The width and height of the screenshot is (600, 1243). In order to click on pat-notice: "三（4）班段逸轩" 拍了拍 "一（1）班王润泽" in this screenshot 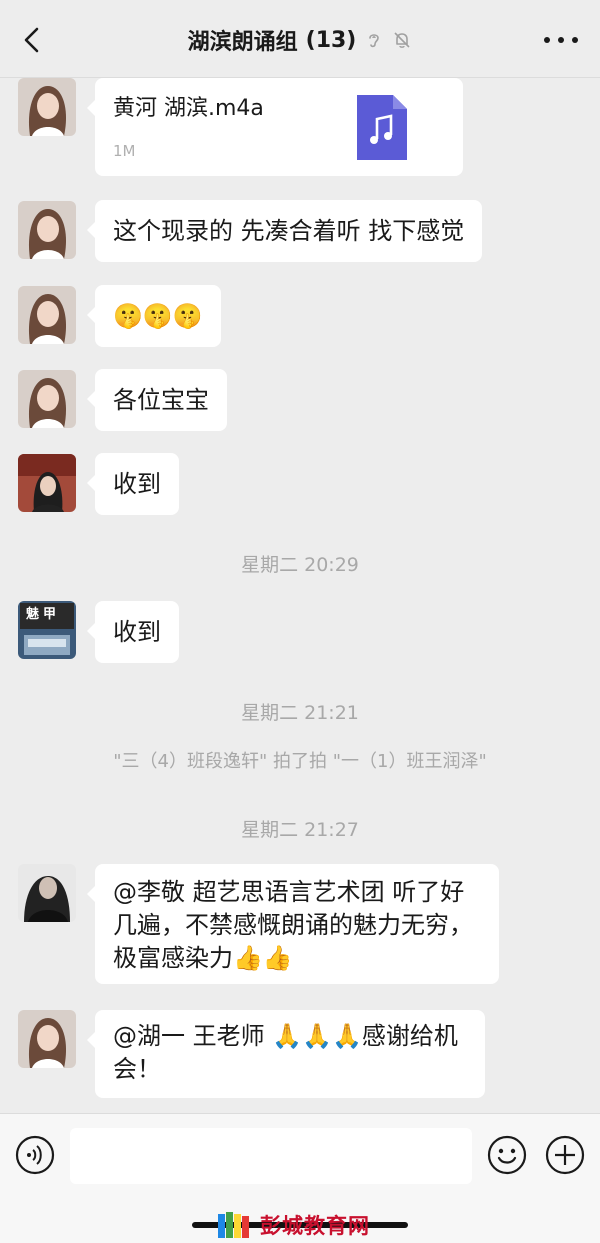, I will do `click(300, 761)`.